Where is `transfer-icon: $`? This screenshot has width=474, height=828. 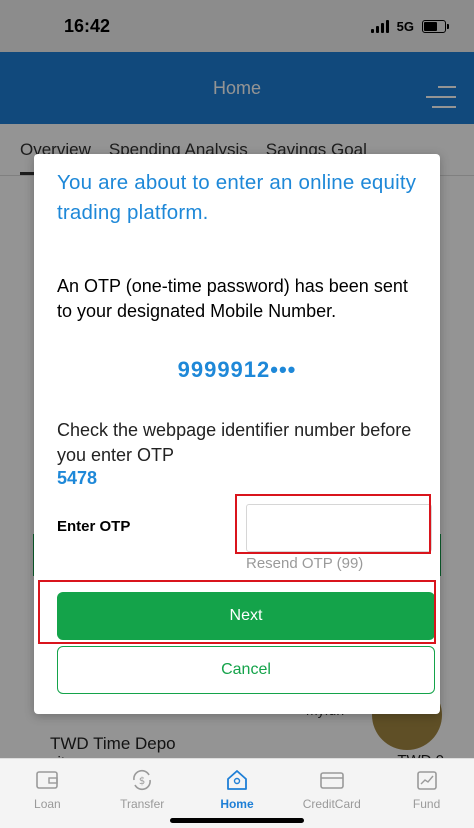
transfer-icon: $ is located at coordinates (142, 780).